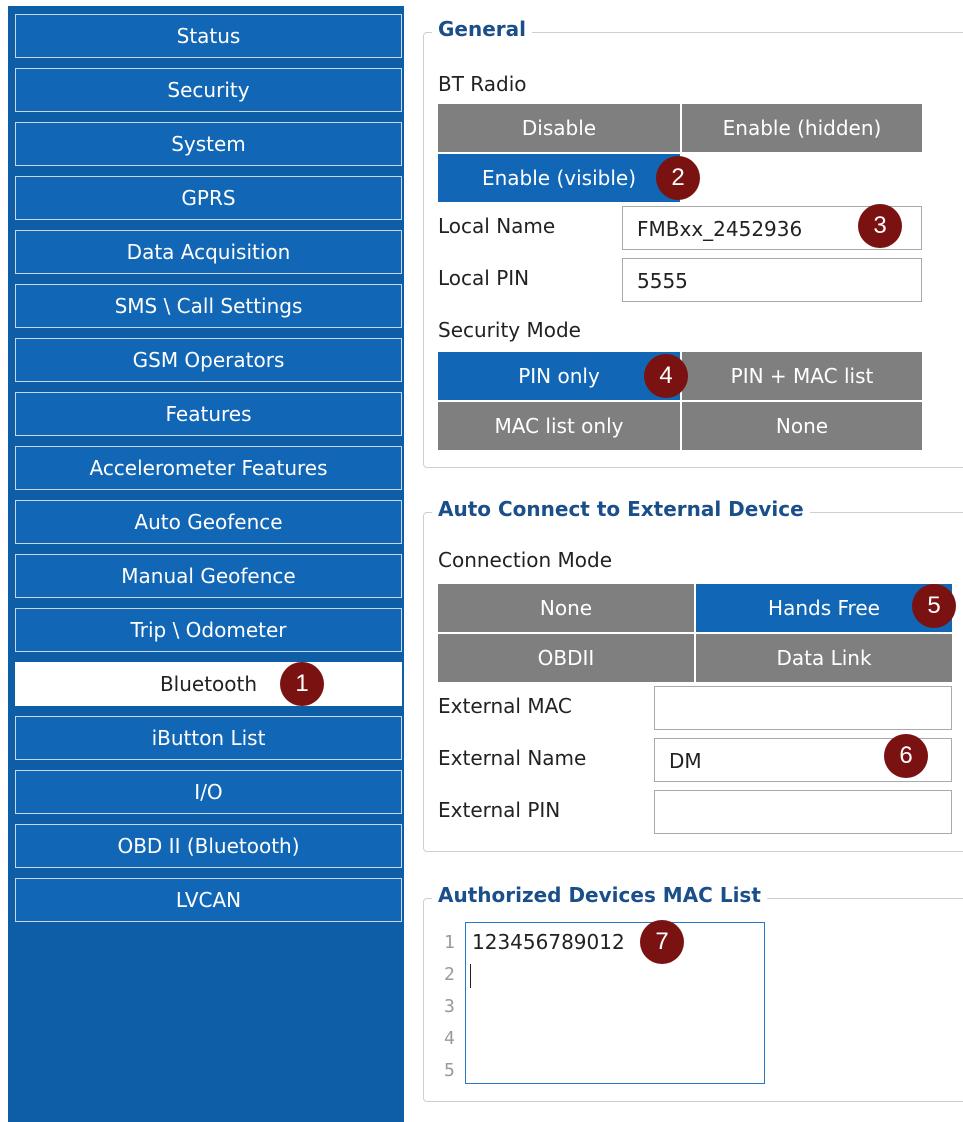  Describe the element at coordinates (512, 758) in the screenshot. I see `external-name-label: External Name` at that location.